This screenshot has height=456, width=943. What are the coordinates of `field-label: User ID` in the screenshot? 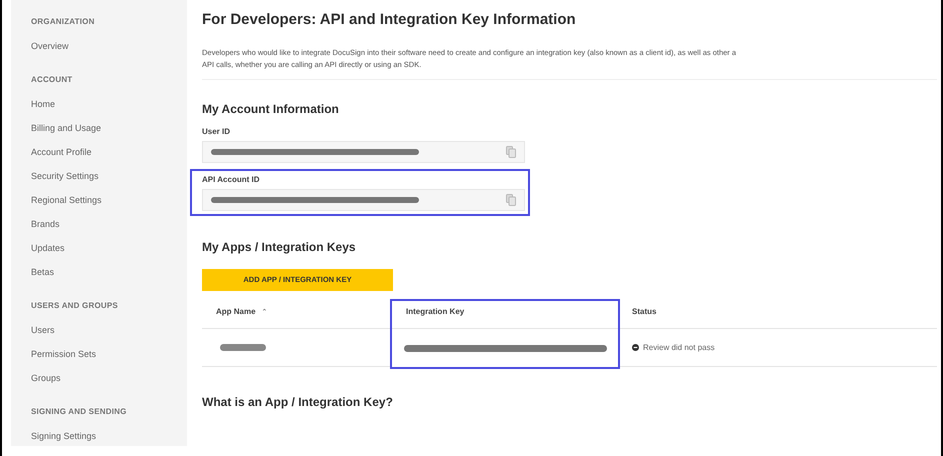 It's located at (217, 132).